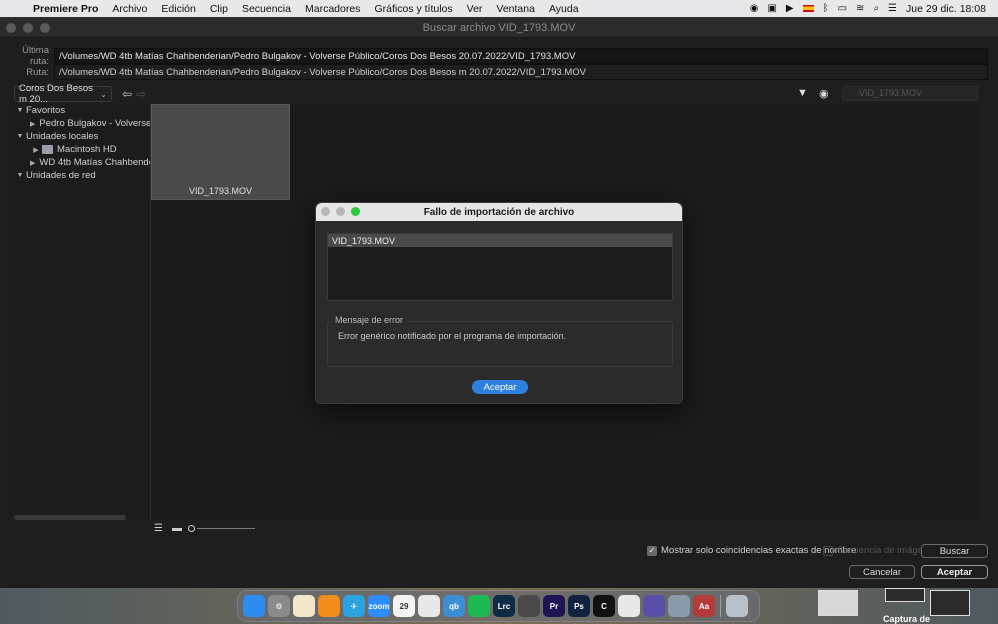 The width and height of the screenshot is (998, 624). What do you see at coordinates (826, 8) in the screenshot?
I see `bluetooth-icon: ᛒ` at bounding box center [826, 8].